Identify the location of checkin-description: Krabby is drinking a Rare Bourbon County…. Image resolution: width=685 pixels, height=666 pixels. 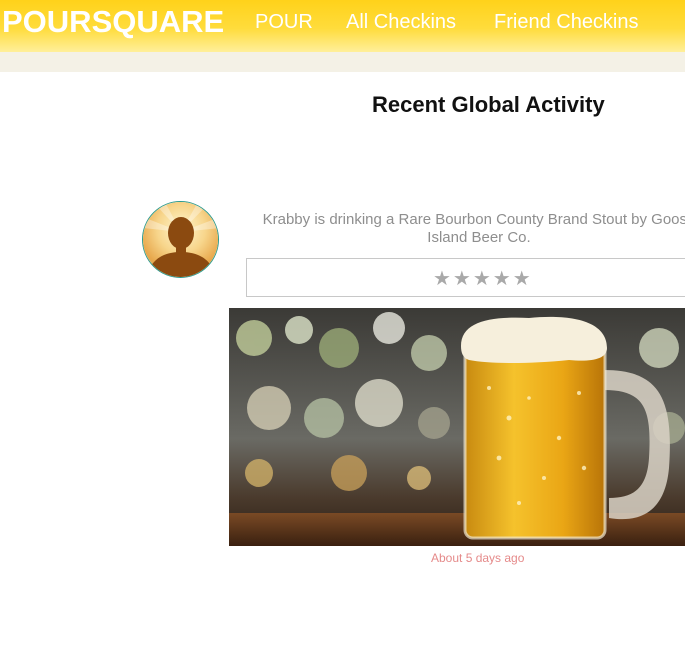
(473, 228).